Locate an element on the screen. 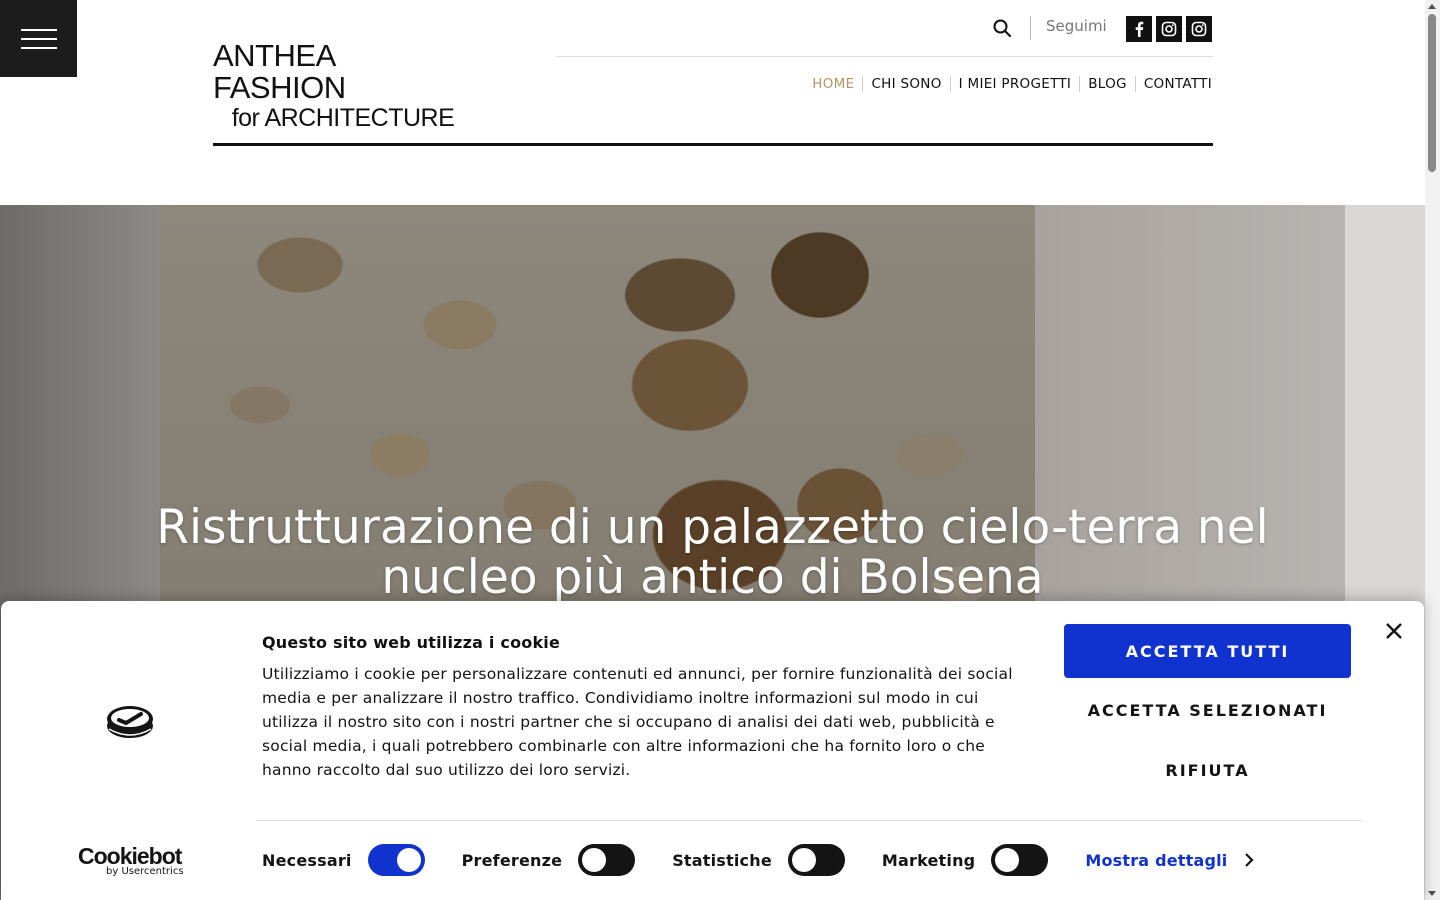 Image resolution: width=1440 pixels, height=900 pixels. facebook-icon is located at coordinates (1139, 29).